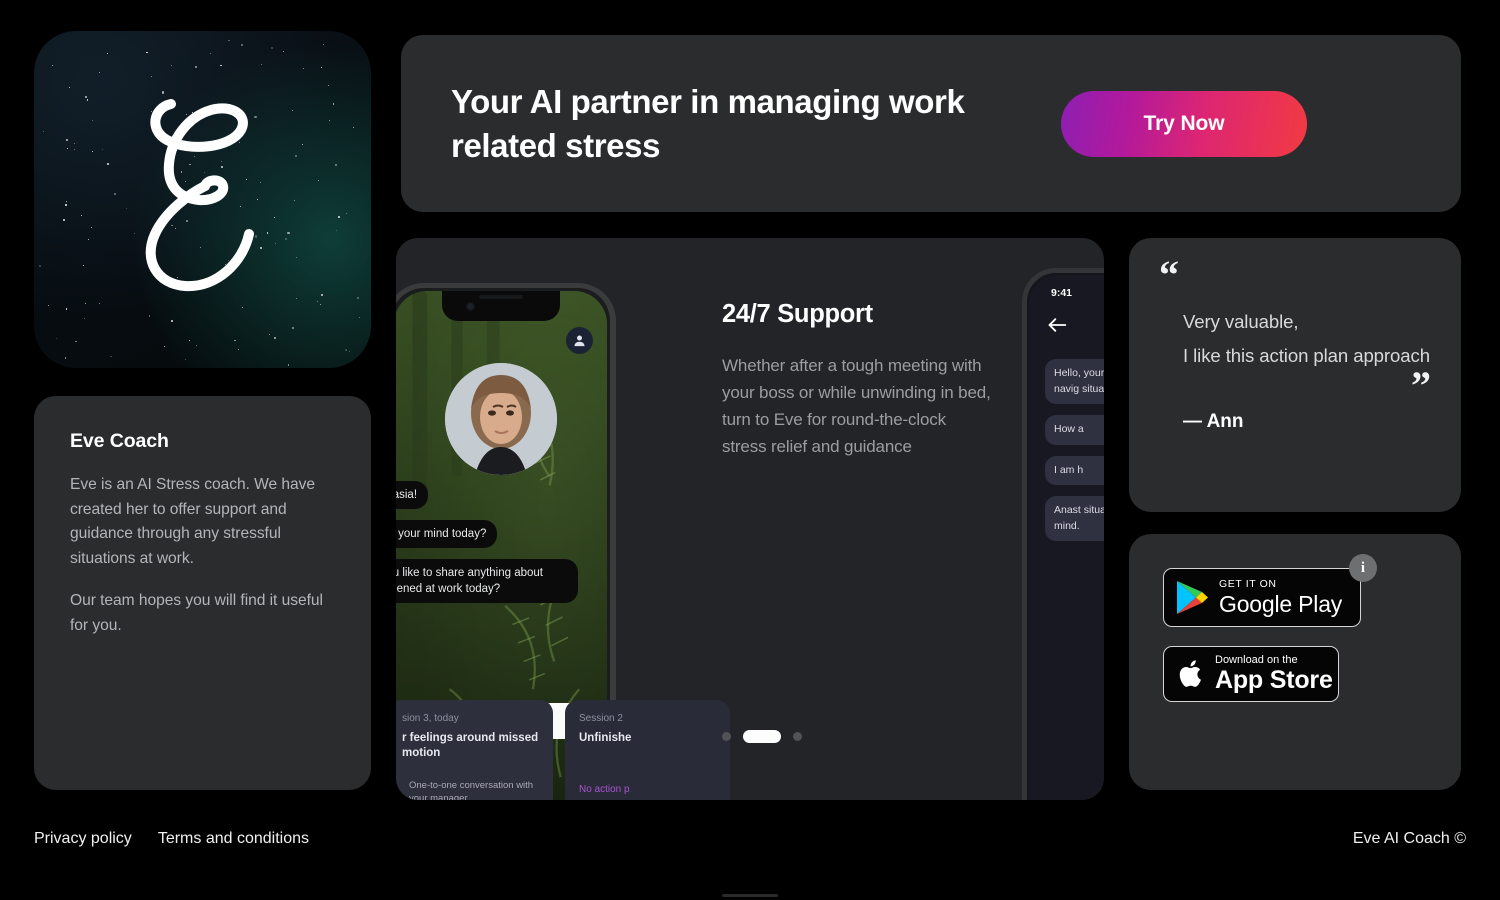 The height and width of the screenshot is (900, 1500). What do you see at coordinates (430, 718) in the screenshot?
I see `session-meta: sion 3, today` at bounding box center [430, 718].